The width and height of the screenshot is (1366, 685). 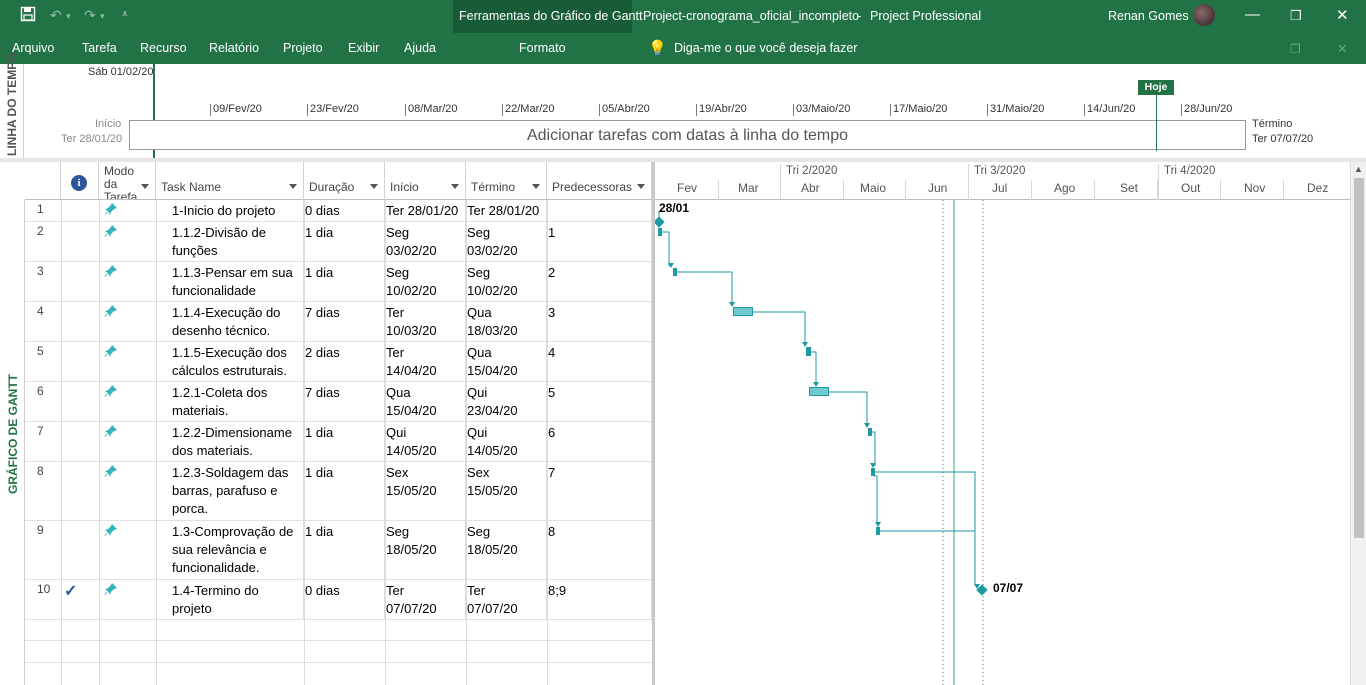 What do you see at coordinates (598, 282) in the screenshot?
I see `cell-pred: 2` at bounding box center [598, 282].